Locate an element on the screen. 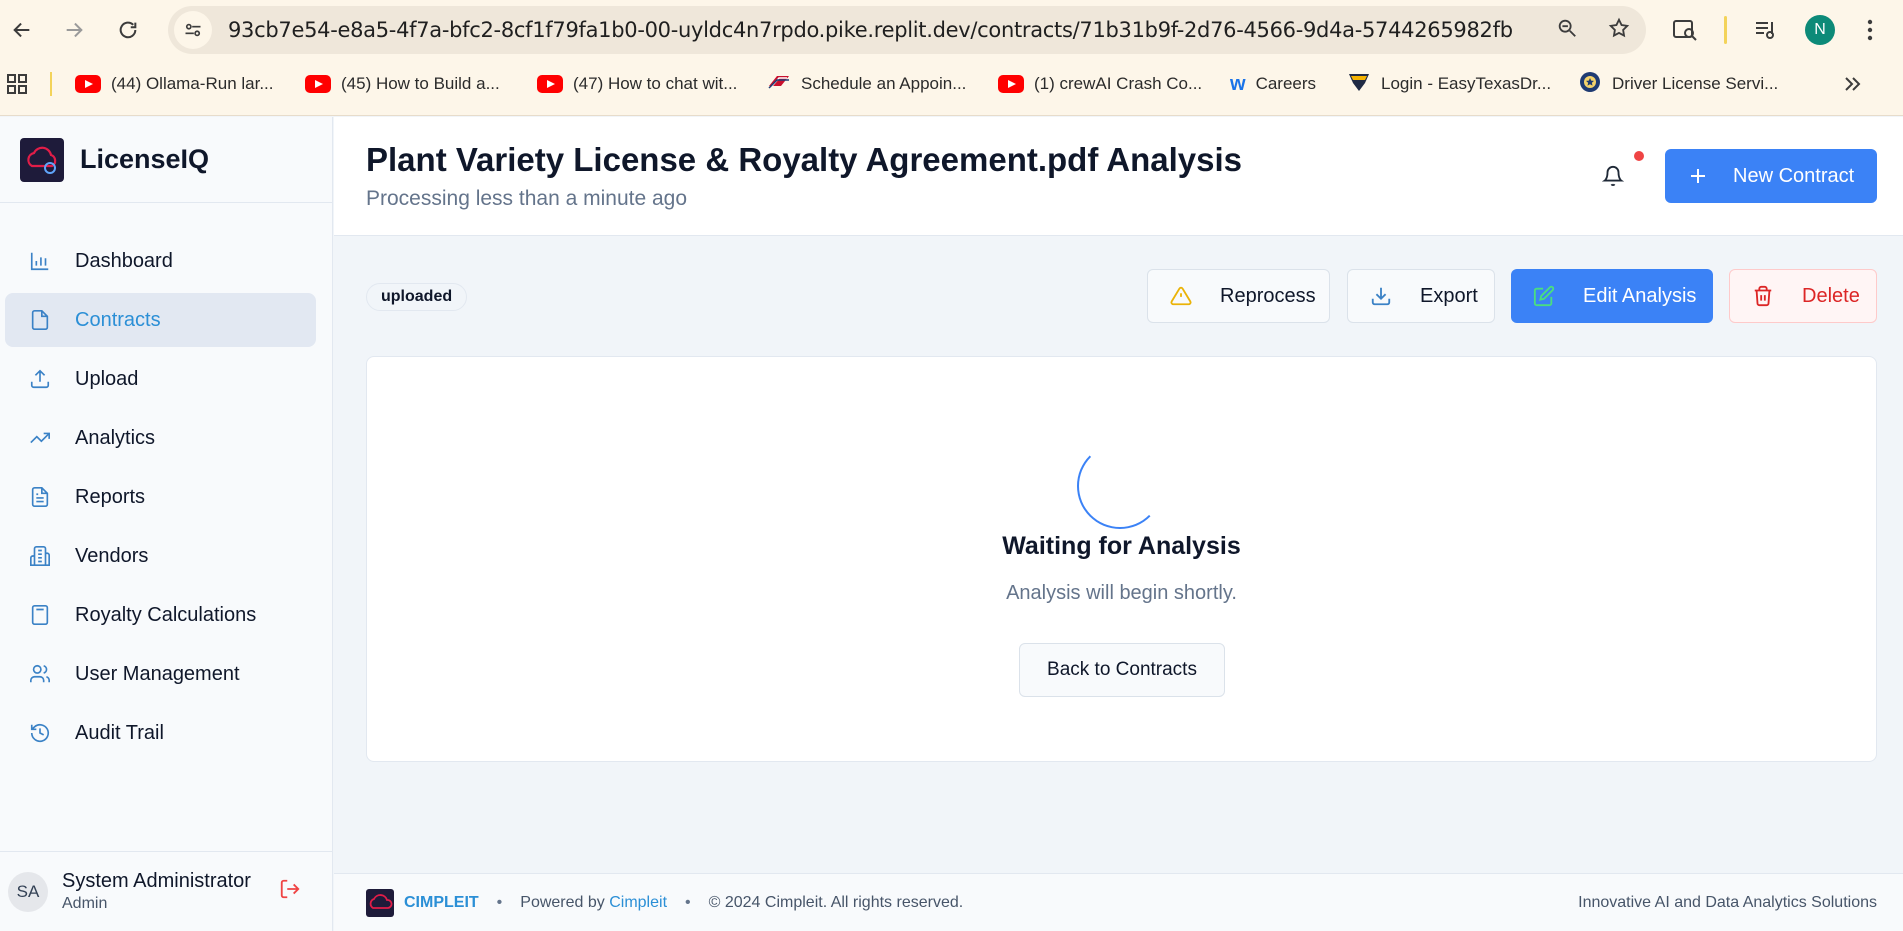 Image resolution: width=1903 pixels, height=931 pixels. sidebar-item-dashboard: Dashboard is located at coordinates (160, 261).